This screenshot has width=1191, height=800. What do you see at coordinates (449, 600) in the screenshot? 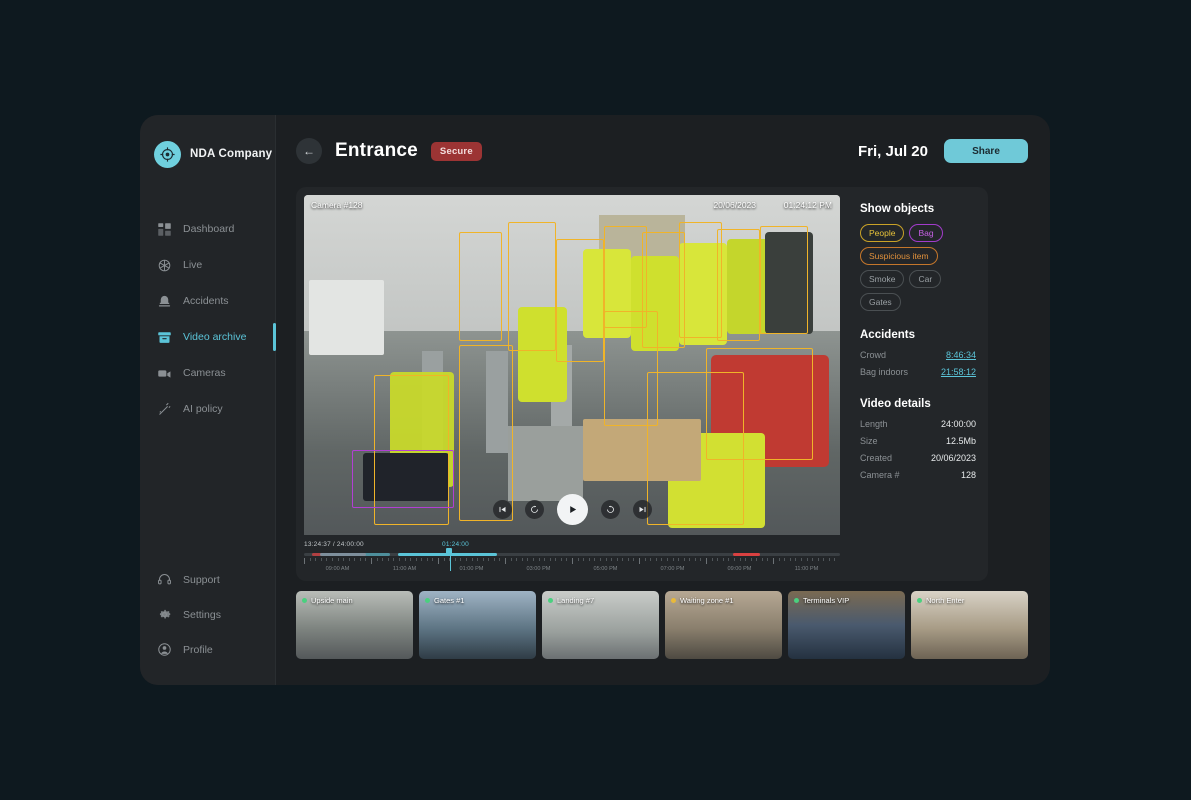
I see `camera-label: Gates #1` at bounding box center [449, 600].